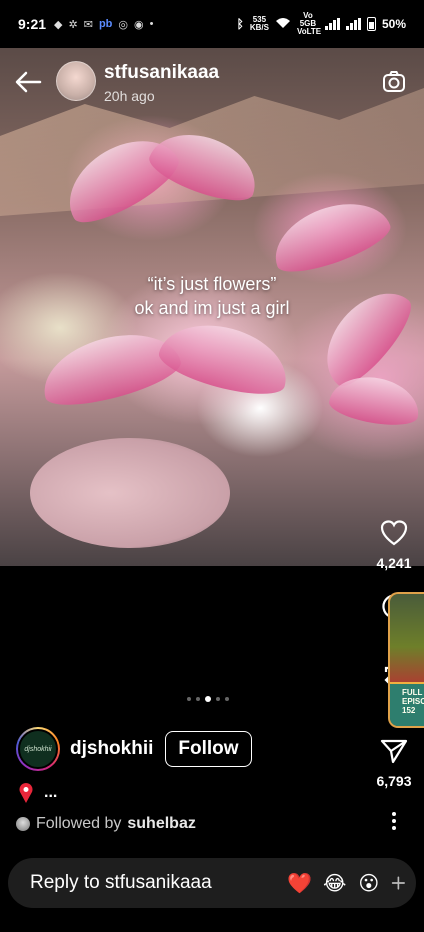 The height and width of the screenshot is (932, 424). What do you see at coordinates (161, 73) in the screenshot?
I see `story-username: stfusanikaaa` at bounding box center [161, 73].